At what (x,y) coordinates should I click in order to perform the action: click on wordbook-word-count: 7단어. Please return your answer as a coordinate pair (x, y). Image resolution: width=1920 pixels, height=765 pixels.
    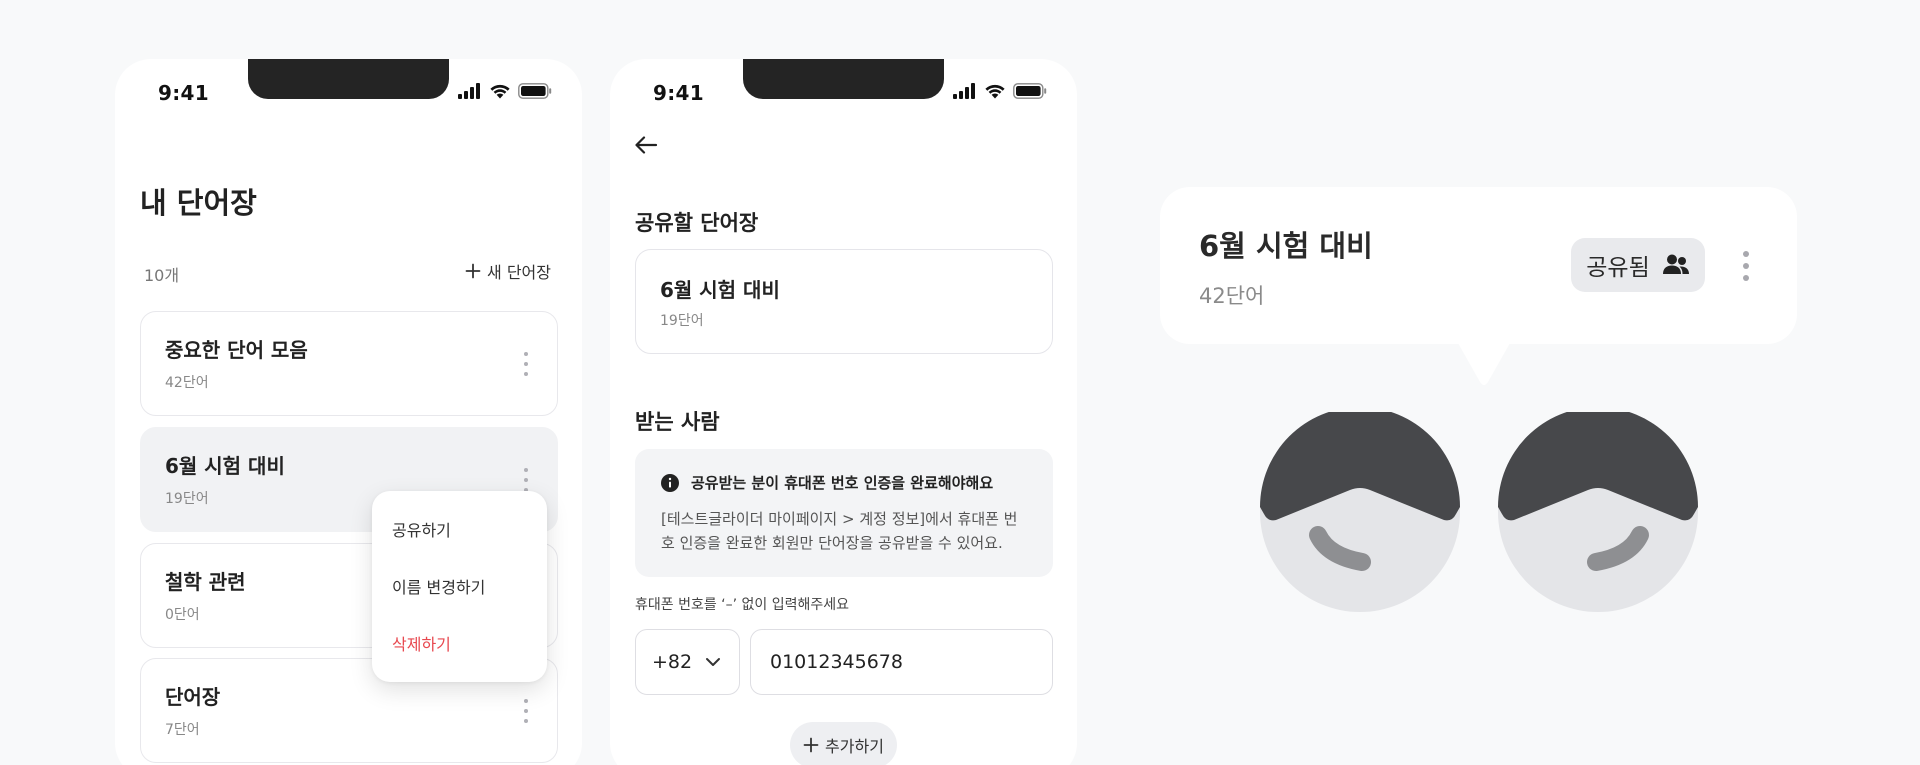
    Looking at the image, I should click on (182, 730).